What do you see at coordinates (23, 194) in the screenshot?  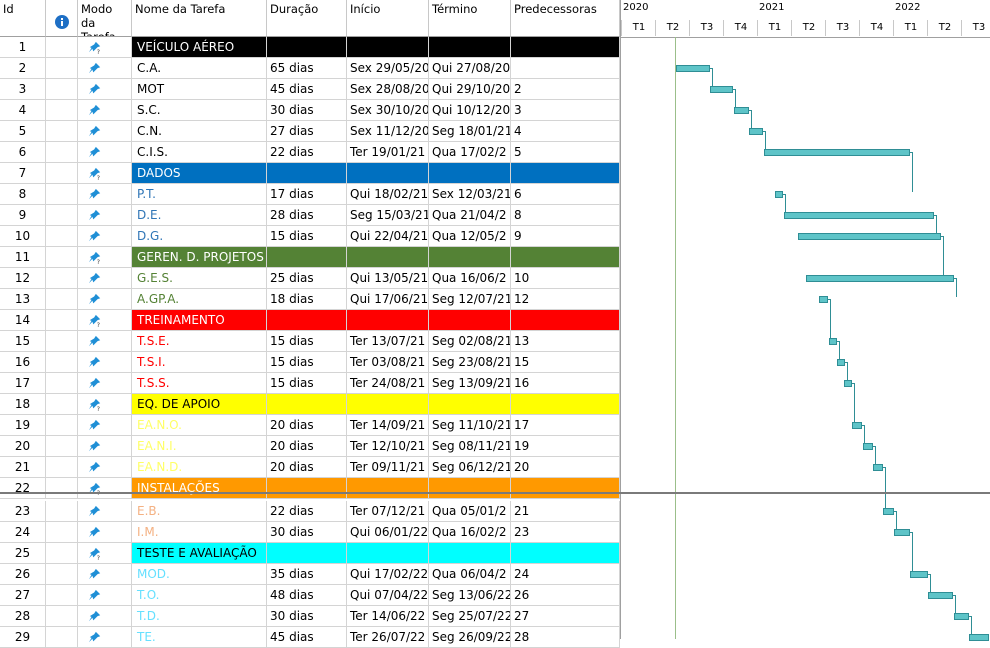 I see `row-id: 8` at bounding box center [23, 194].